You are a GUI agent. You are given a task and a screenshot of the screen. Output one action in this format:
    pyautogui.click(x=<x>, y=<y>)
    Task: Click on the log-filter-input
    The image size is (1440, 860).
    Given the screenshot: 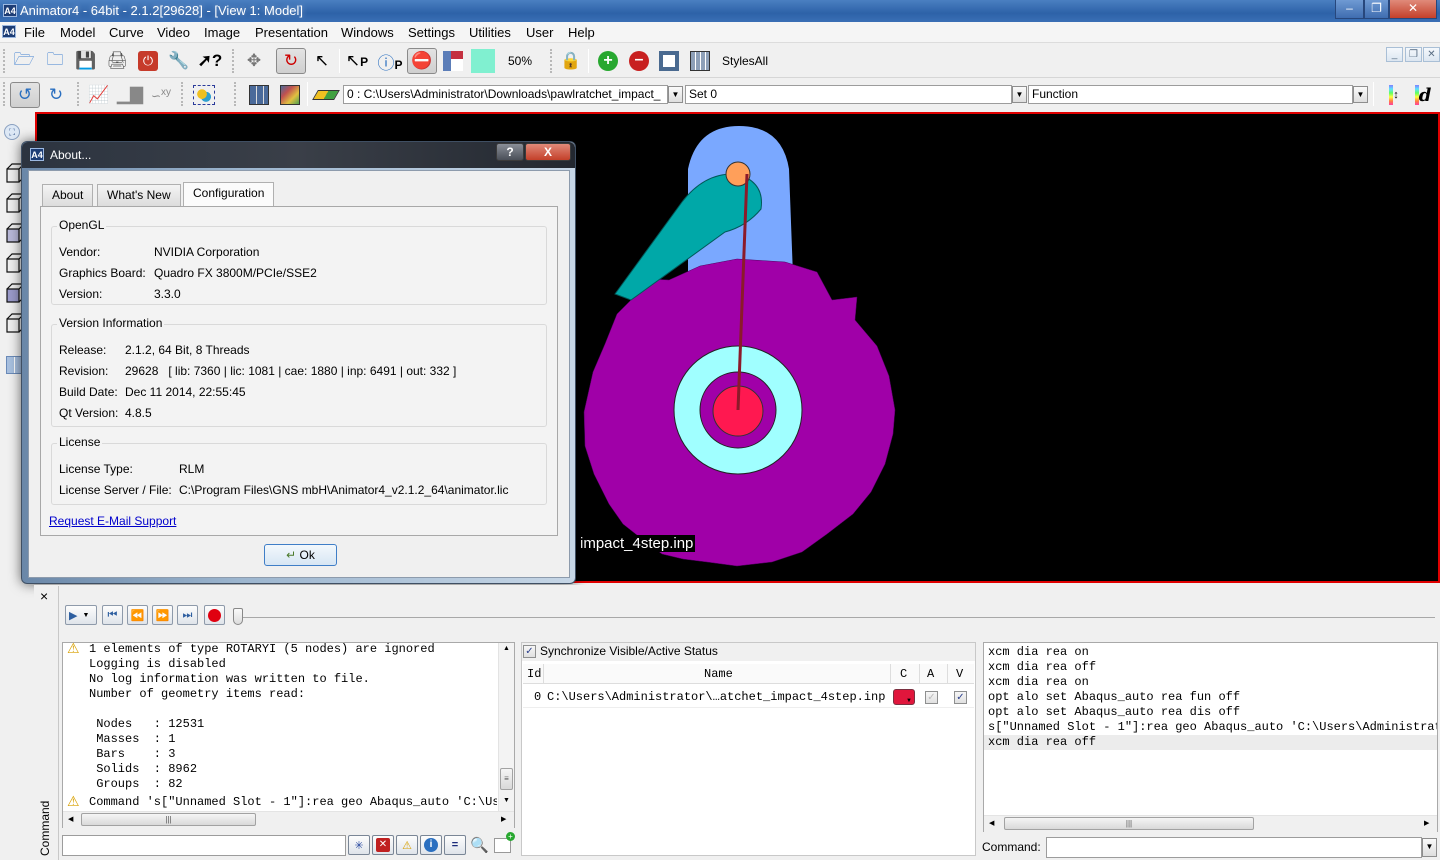 What is the action you would take?
    pyautogui.click(x=204, y=845)
    